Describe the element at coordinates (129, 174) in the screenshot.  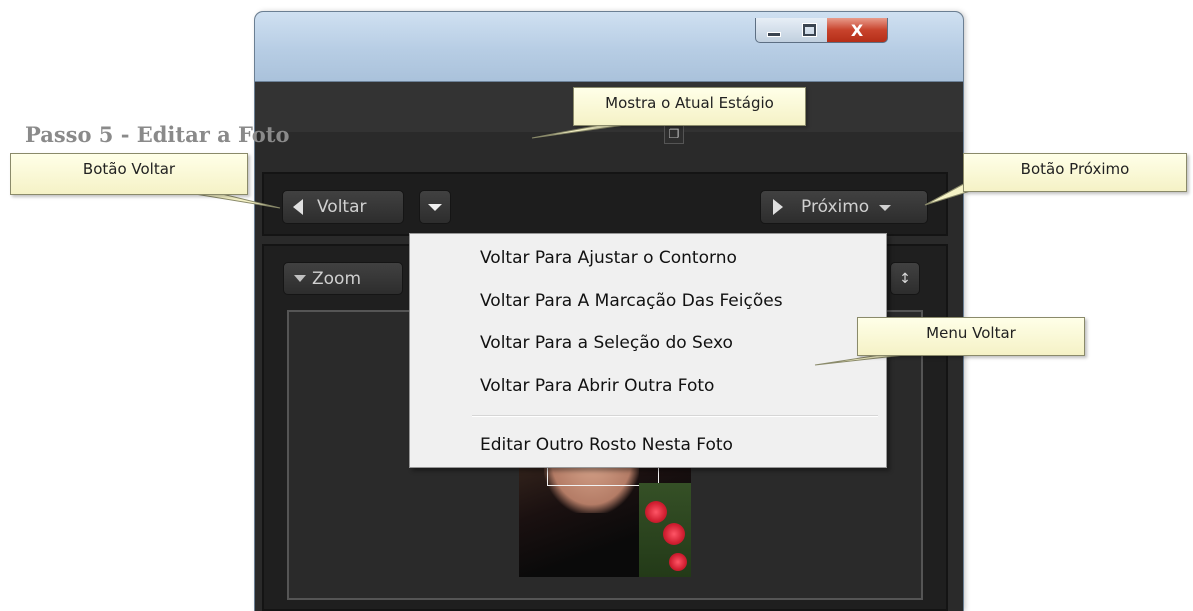
I see `callout-back-button: Botão Voltar` at that location.